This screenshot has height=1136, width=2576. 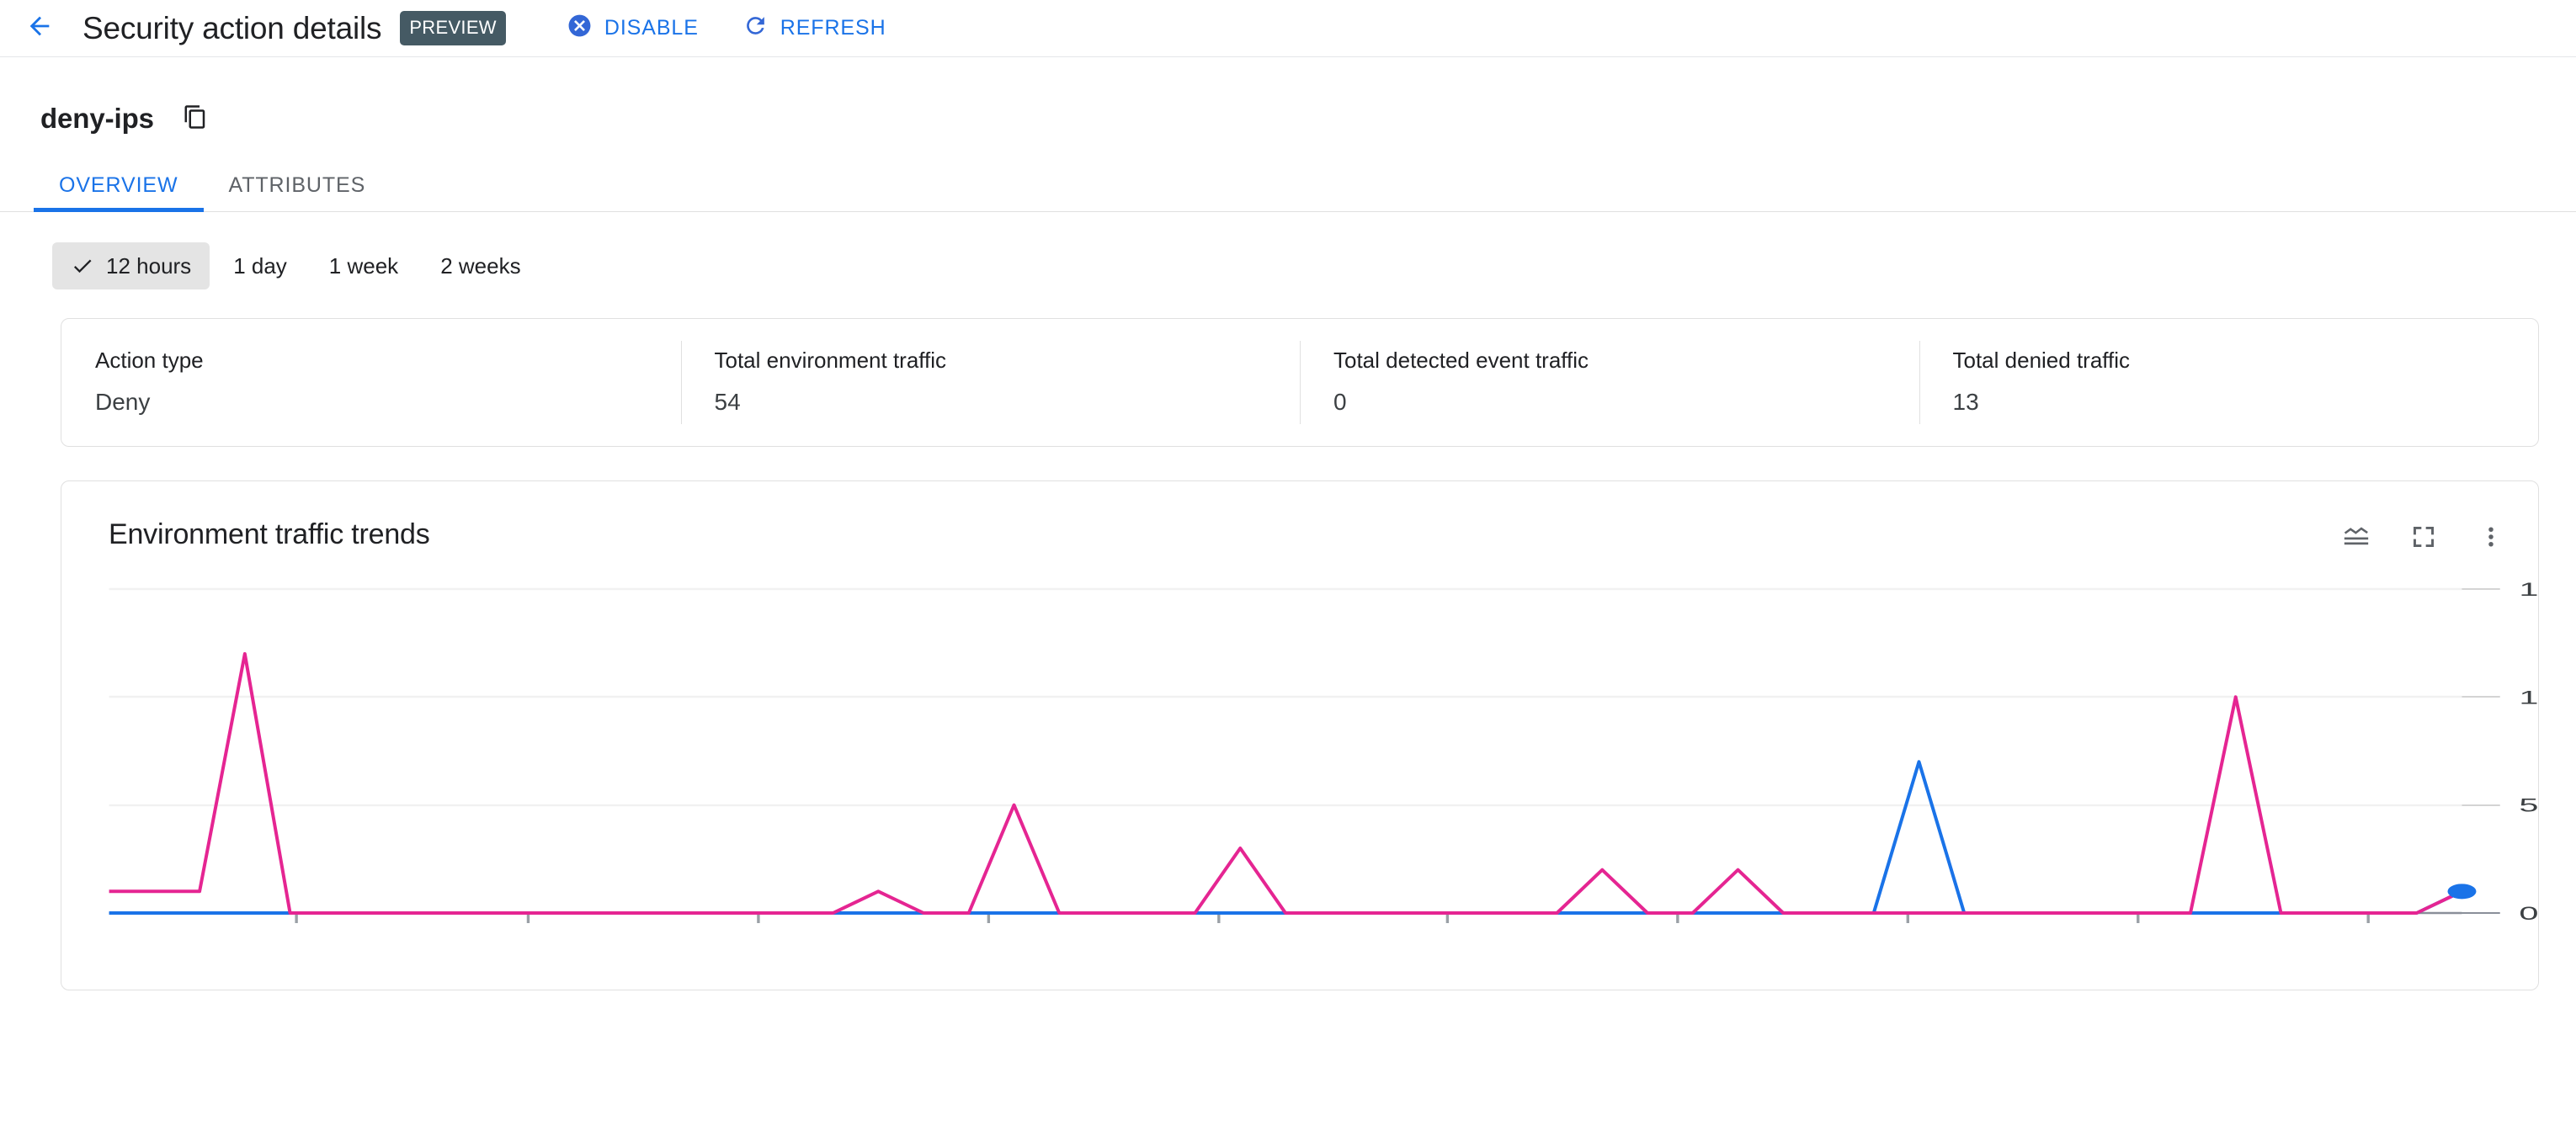 What do you see at coordinates (1300, 531) in the screenshot?
I see `chart-header: Environment traffic trends` at bounding box center [1300, 531].